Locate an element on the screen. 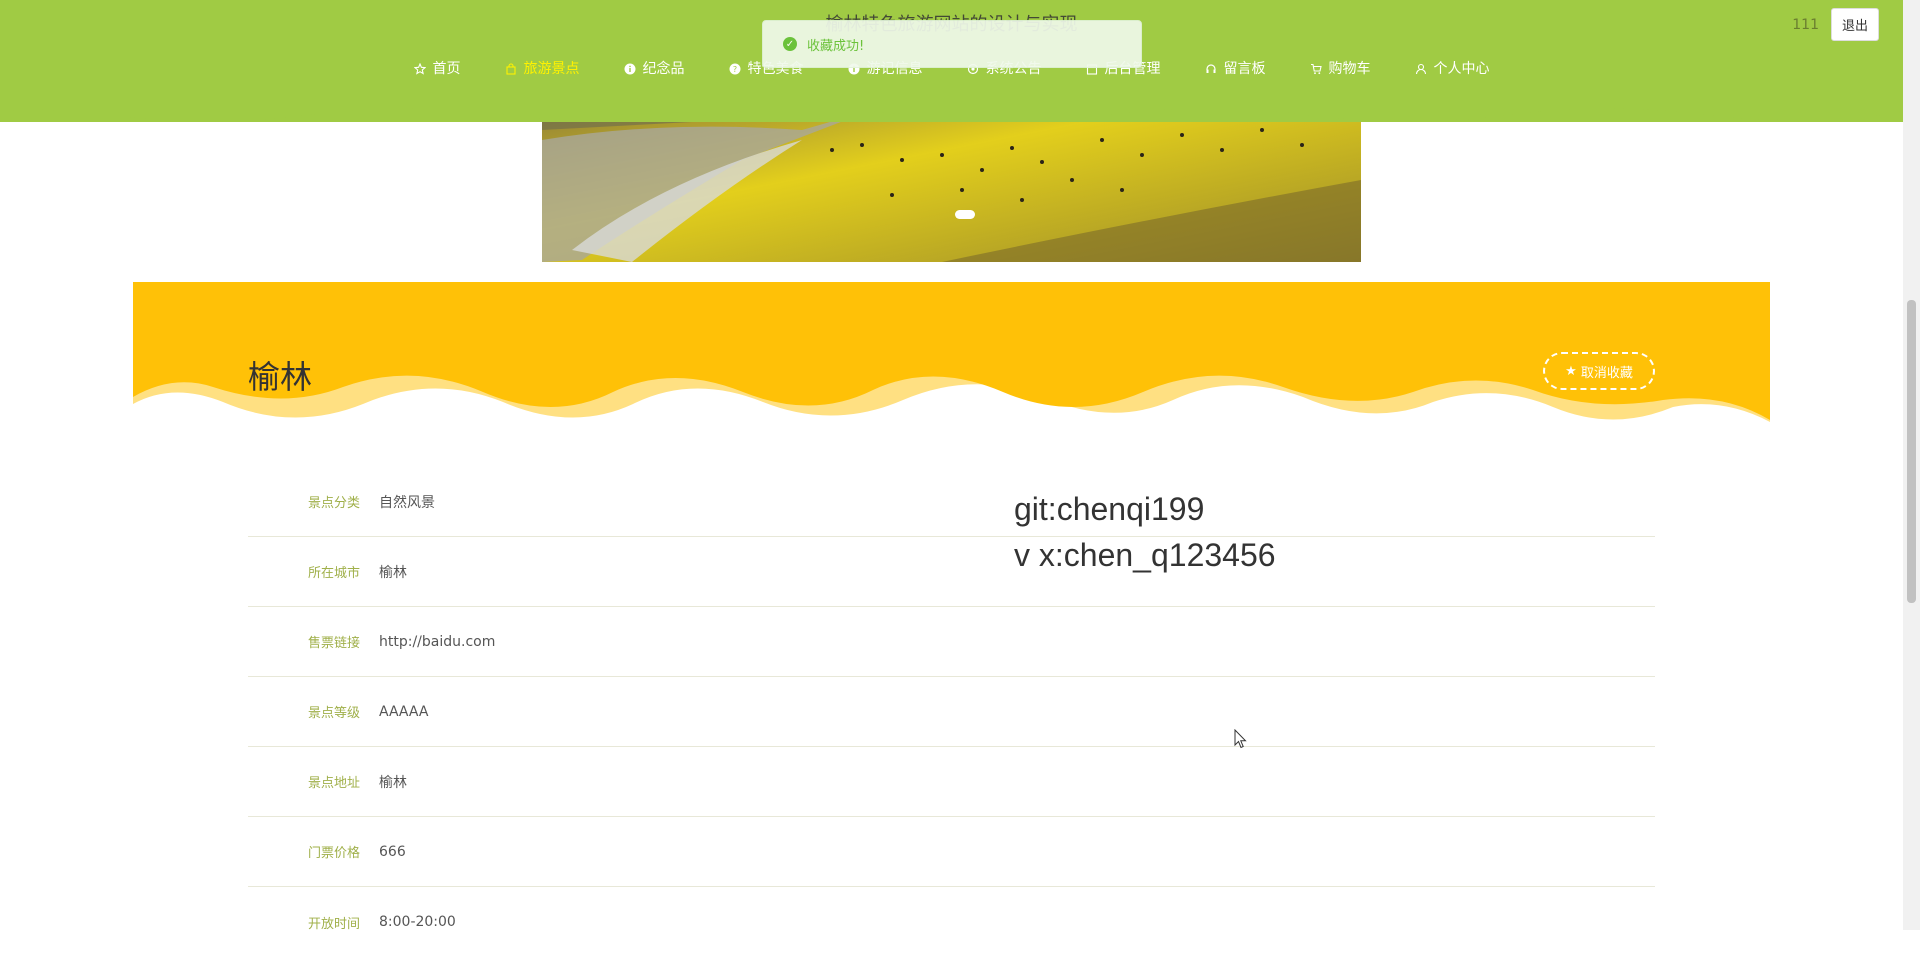  unfavorite-button: ★ 取消收藏 is located at coordinates (1599, 371).